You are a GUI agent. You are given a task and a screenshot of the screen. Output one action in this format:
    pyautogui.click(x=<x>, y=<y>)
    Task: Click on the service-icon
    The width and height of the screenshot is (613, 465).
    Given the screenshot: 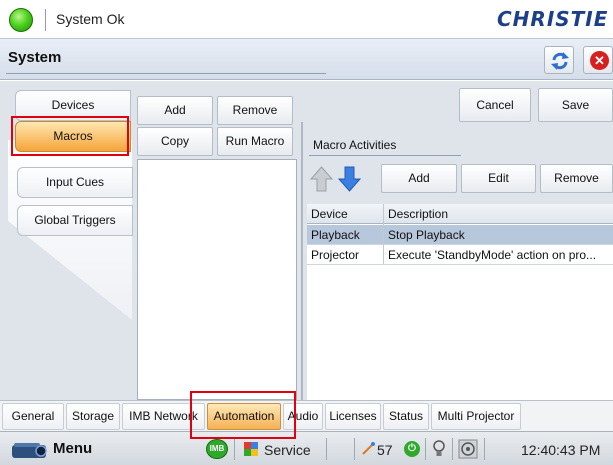 What is the action you would take?
    pyautogui.click(x=251, y=449)
    